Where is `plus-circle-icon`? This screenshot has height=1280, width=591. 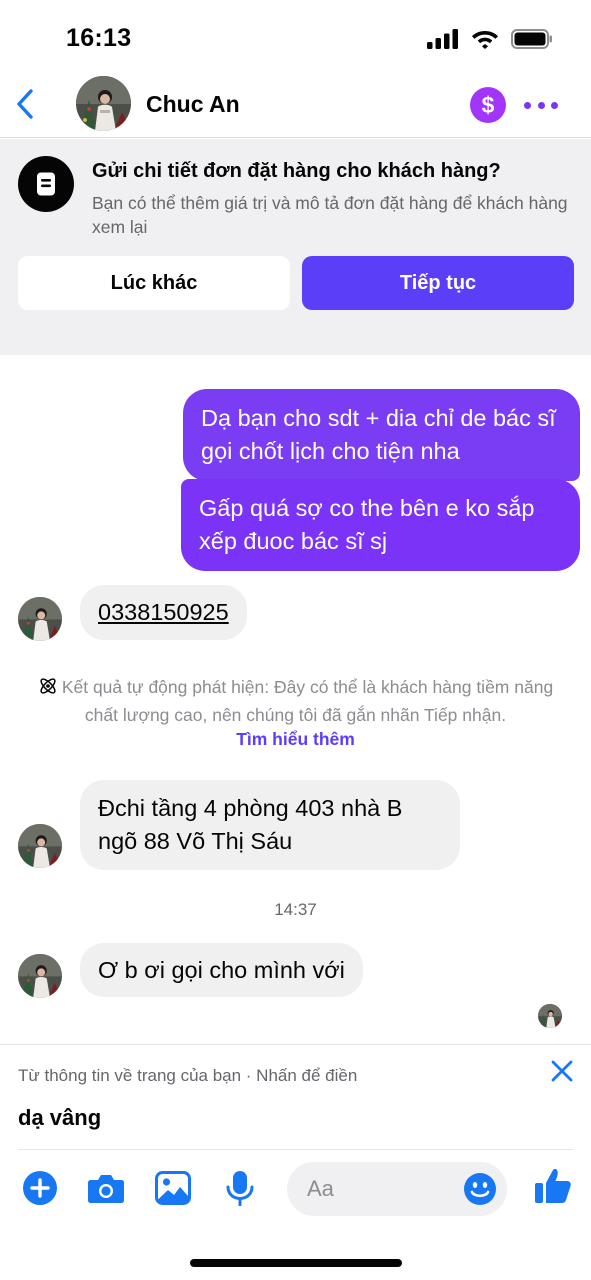 plus-circle-icon is located at coordinates (40, 1188).